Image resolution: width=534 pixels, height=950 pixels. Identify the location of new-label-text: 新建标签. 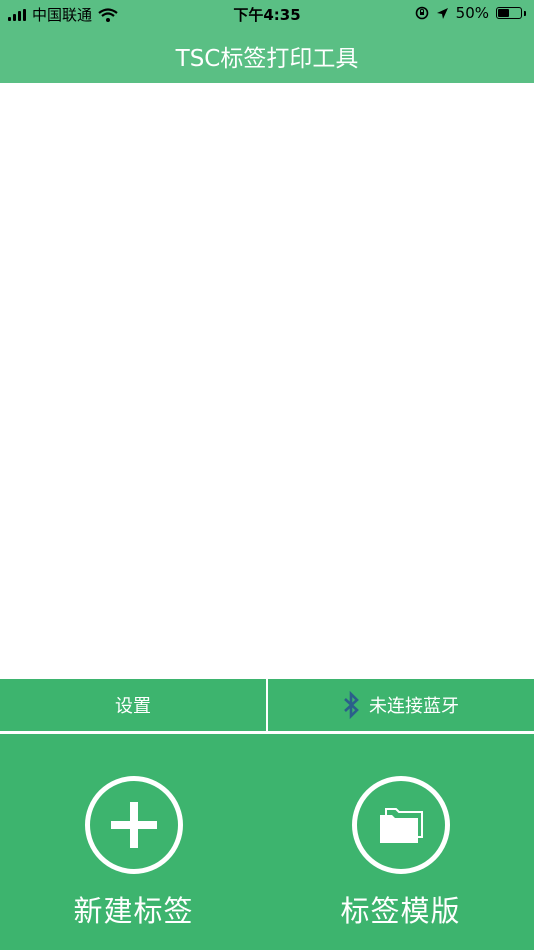
(133, 911).